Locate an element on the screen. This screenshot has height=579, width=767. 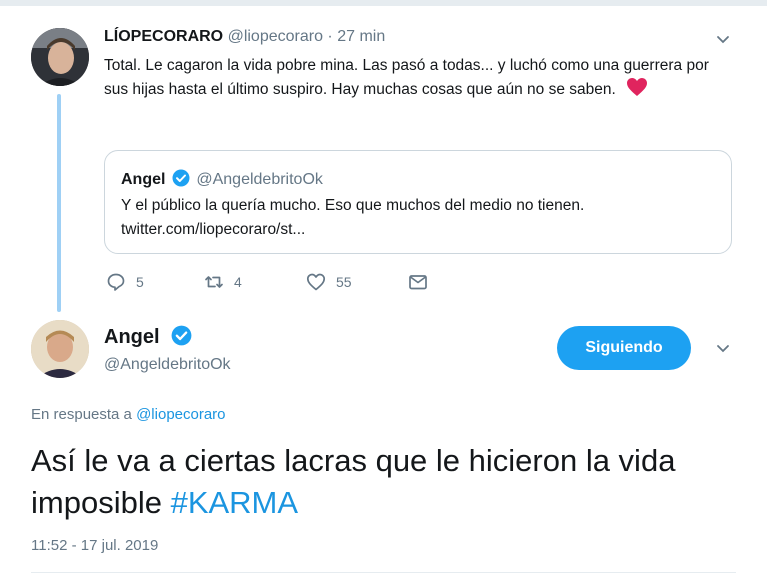
thread-connector-line is located at coordinates (59, 203).